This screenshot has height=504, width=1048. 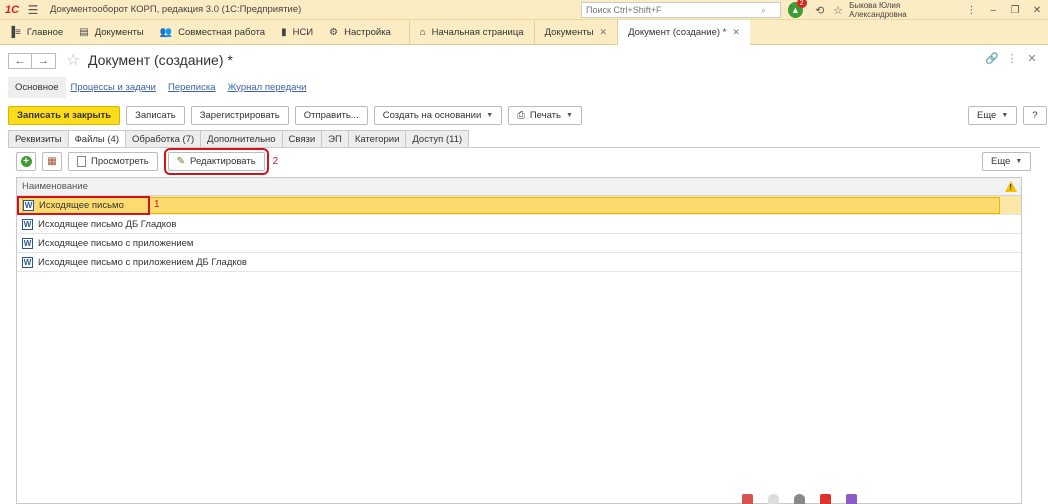 I want to click on taskbar-fragment, so click(x=807, y=499).